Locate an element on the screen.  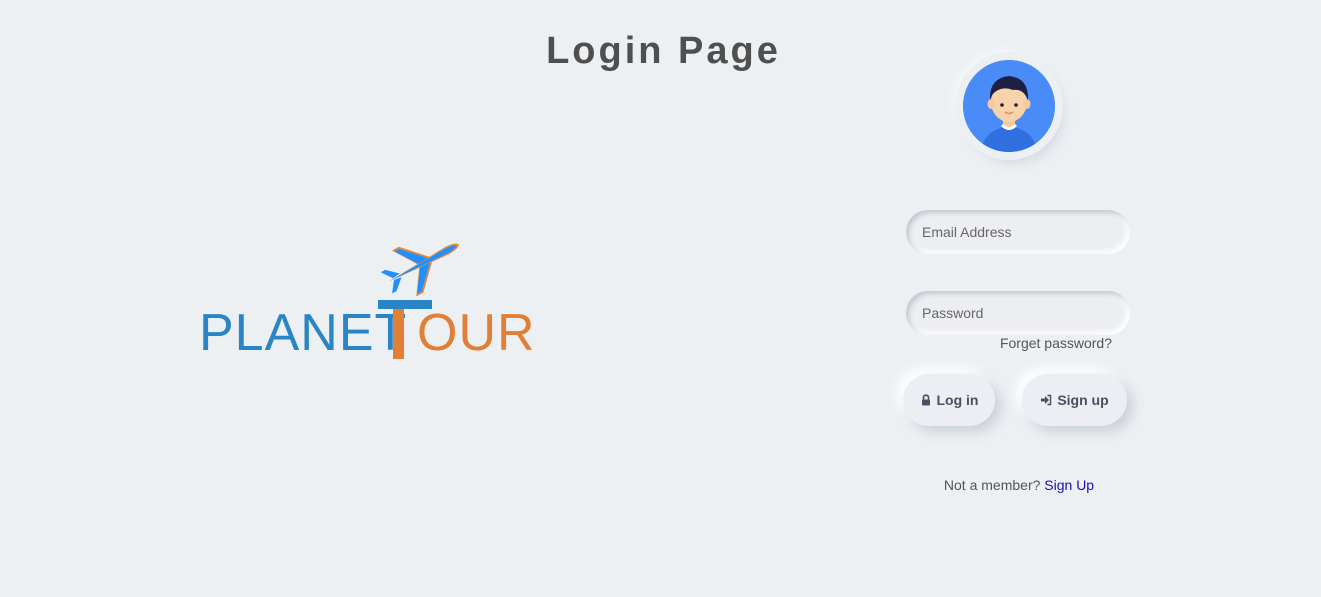
signup-button: Sign up is located at coordinates (1074, 400).